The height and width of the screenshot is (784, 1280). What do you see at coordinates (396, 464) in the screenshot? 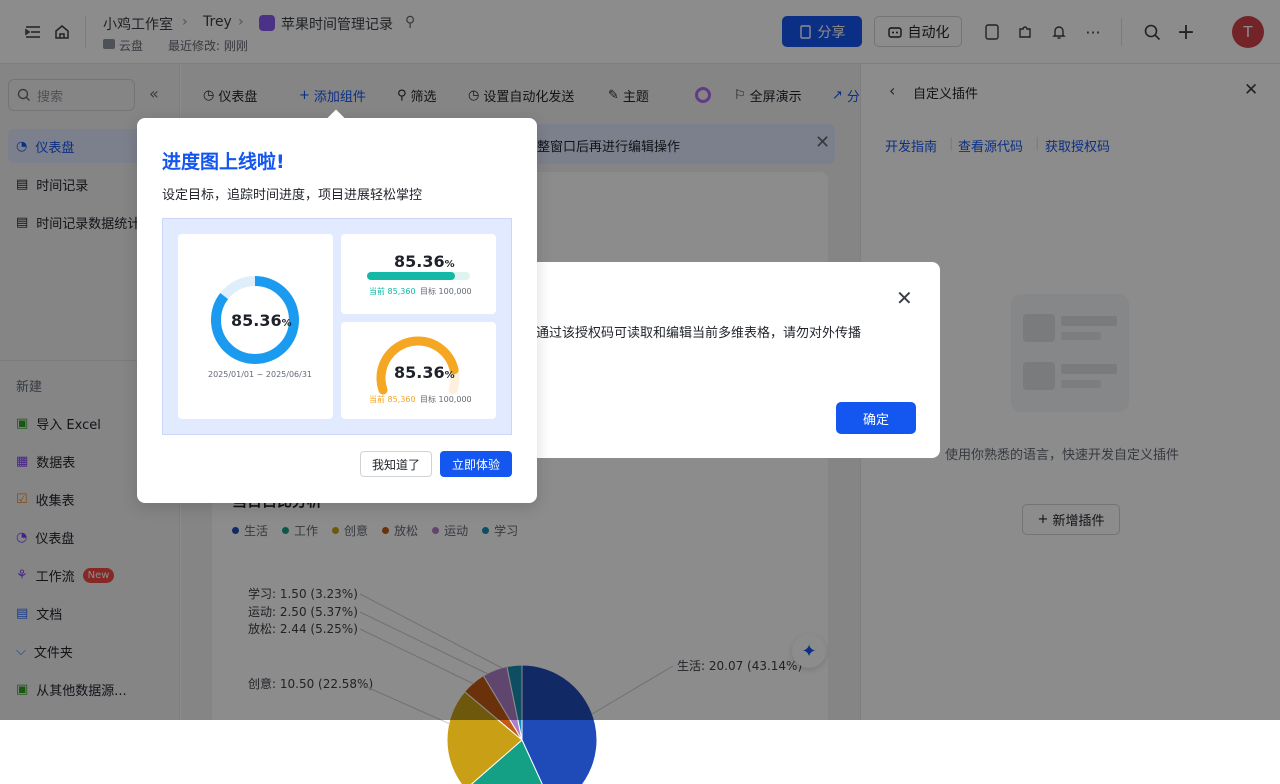
I see `dismiss-button: 我知道了` at bounding box center [396, 464].